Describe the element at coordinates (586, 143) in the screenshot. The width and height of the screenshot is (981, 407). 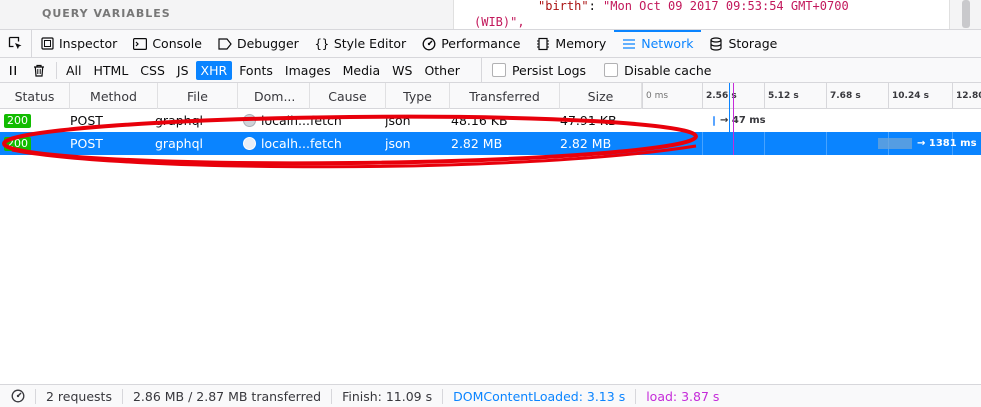
I see `size-cell: 2.82 MB` at that location.